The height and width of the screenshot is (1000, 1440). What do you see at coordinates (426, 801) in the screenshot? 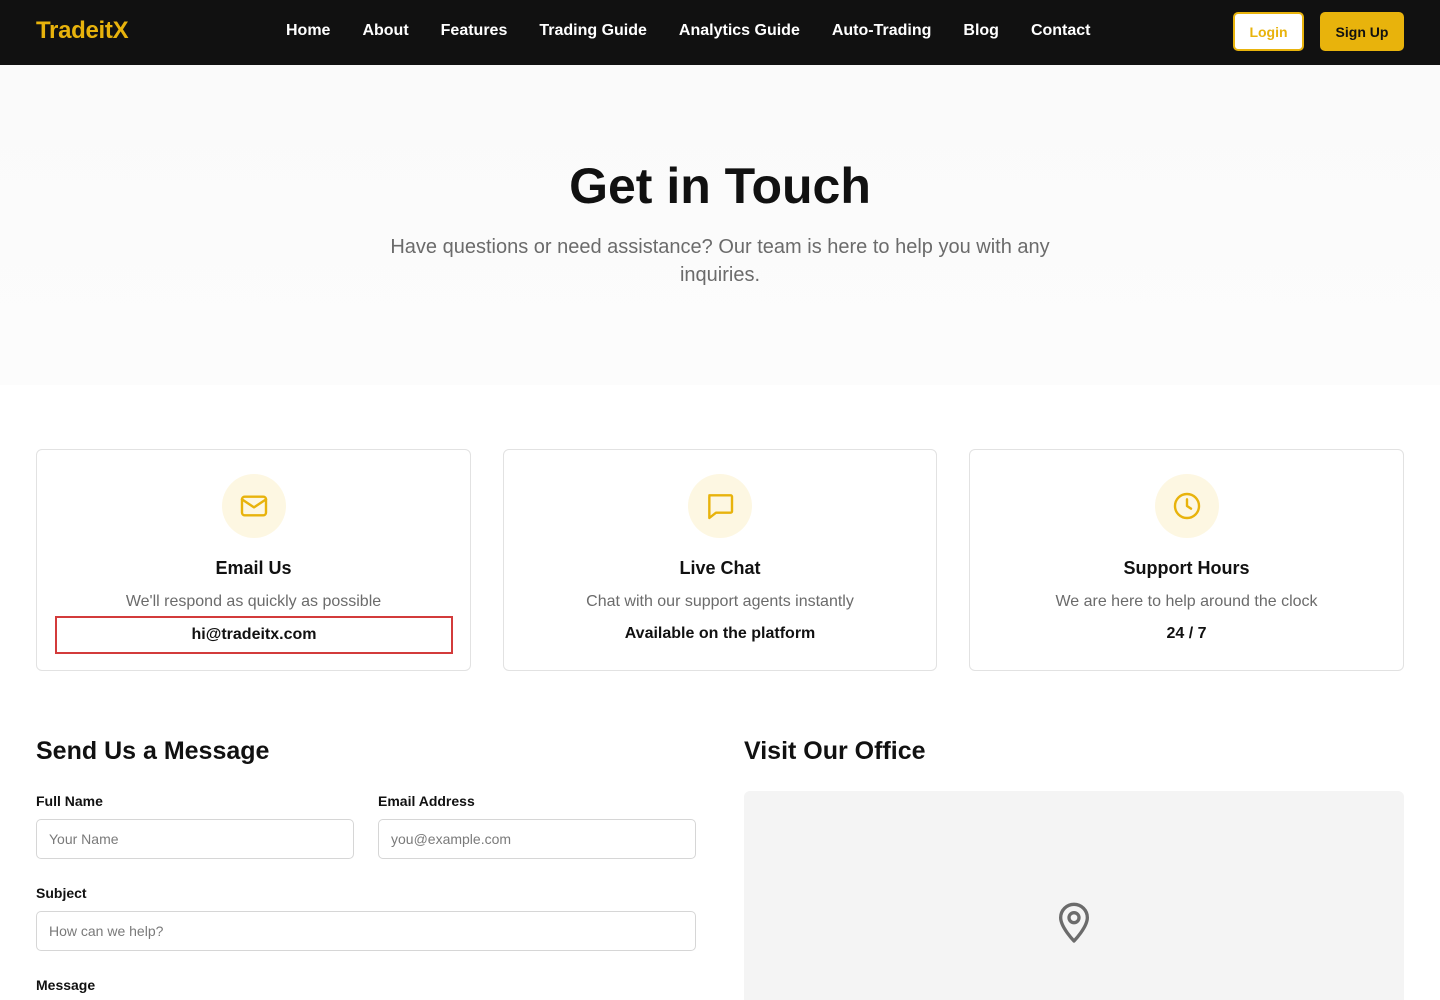
I see `email-label: Email Address` at bounding box center [426, 801].